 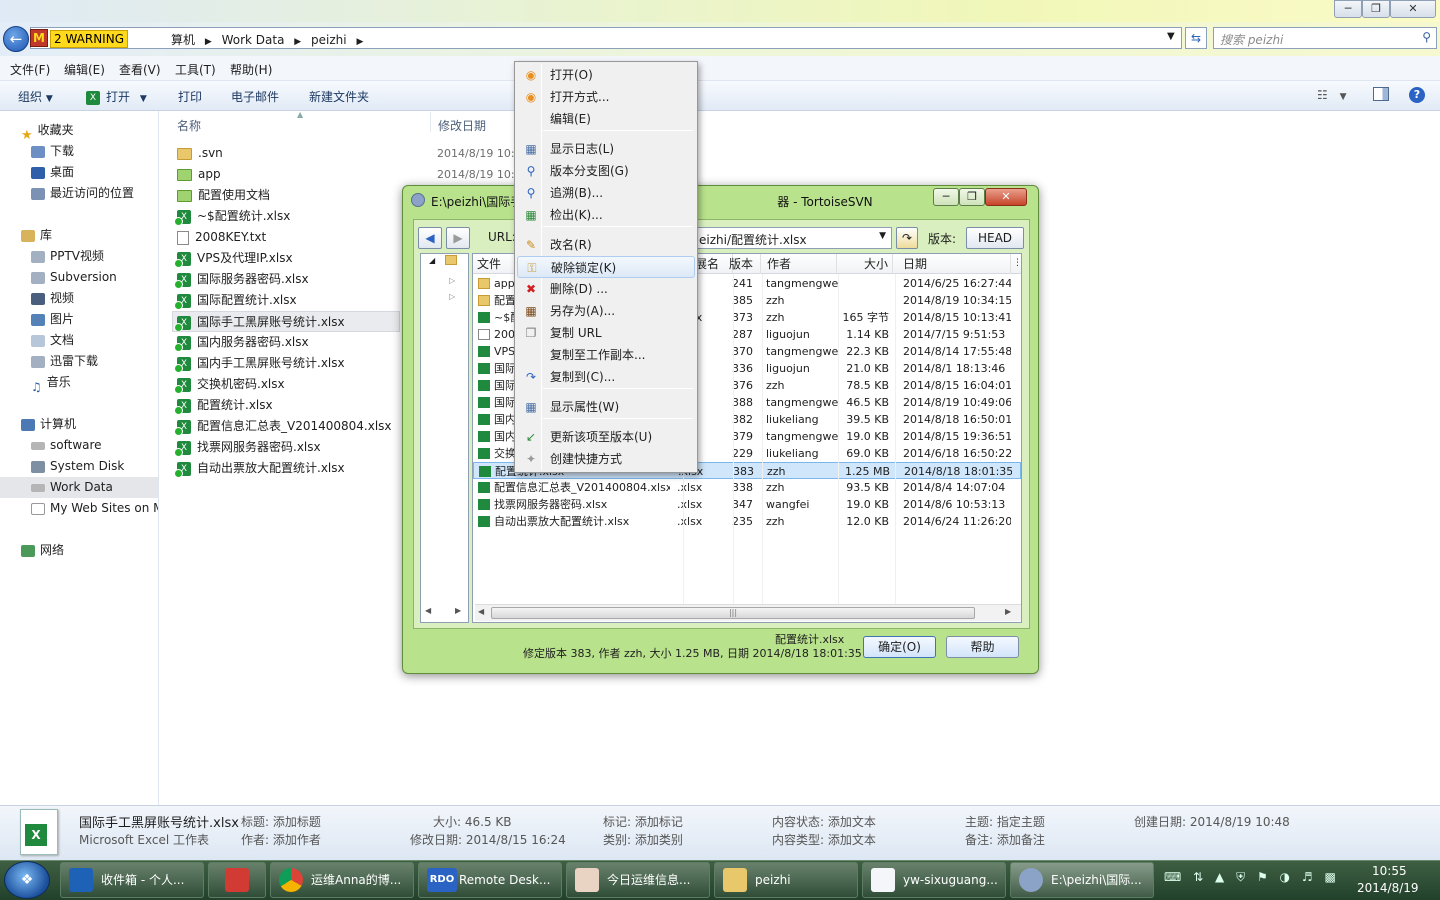 What do you see at coordinates (430, 238) in the screenshot?
I see `back-icon: ◀` at bounding box center [430, 238].